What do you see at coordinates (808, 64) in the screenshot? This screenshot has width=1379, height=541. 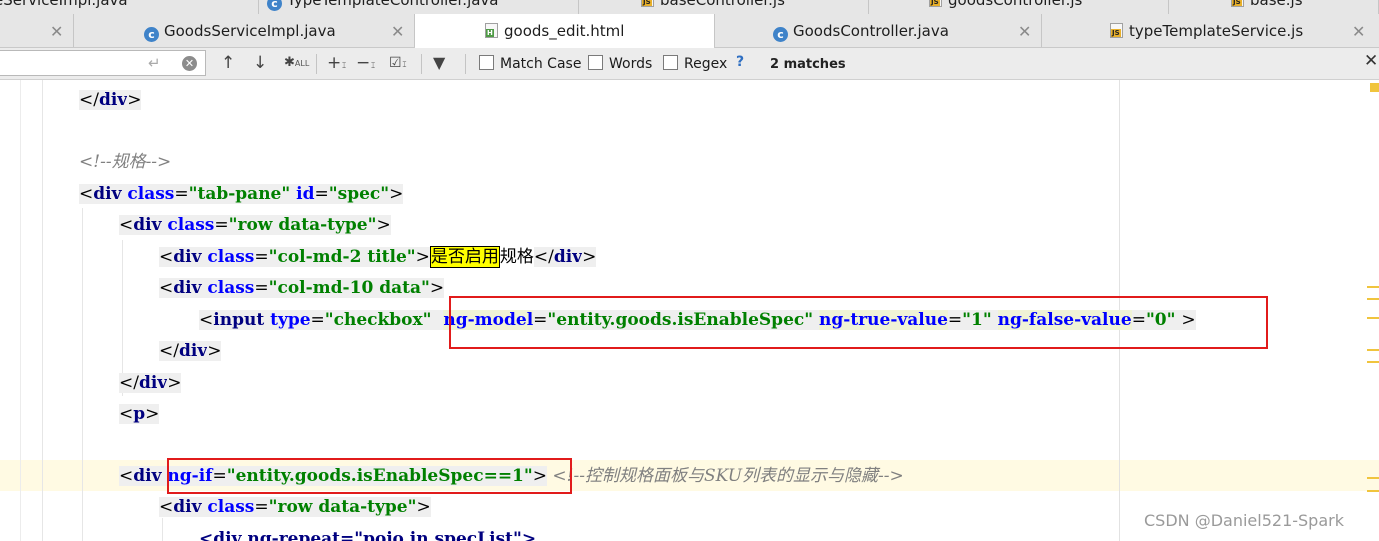 I see `match-count: 2 matches` at bounding box center [808, 64].